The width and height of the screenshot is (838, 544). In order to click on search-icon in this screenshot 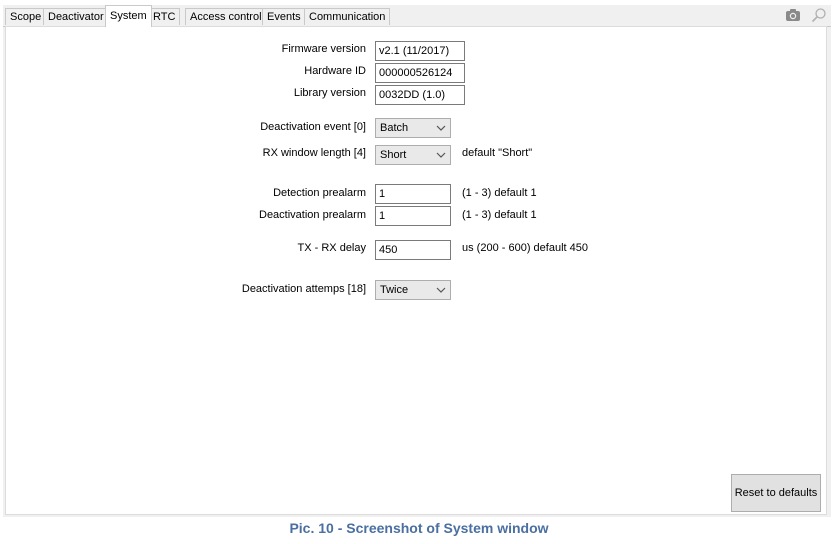, I will do `click(819, 15)`.